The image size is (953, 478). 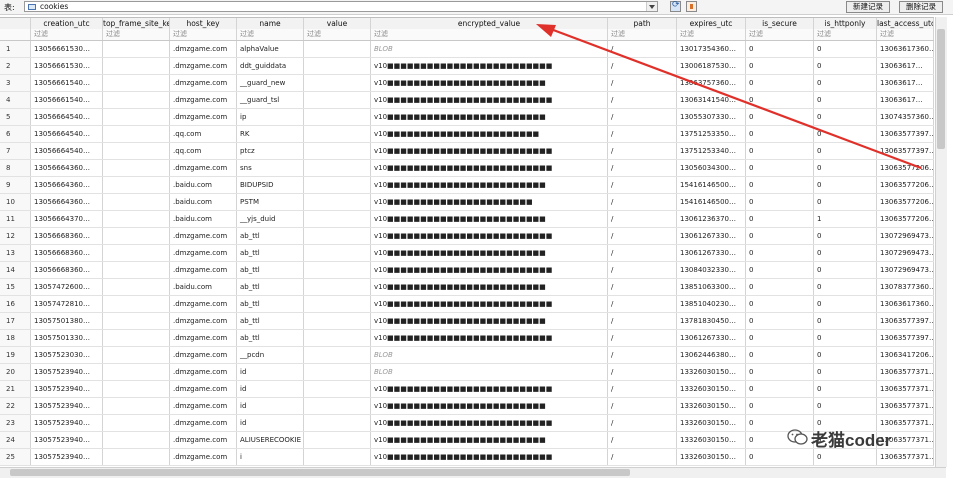 I want to click on table-cell: BIDUPSID, so click(x=270, y=185).